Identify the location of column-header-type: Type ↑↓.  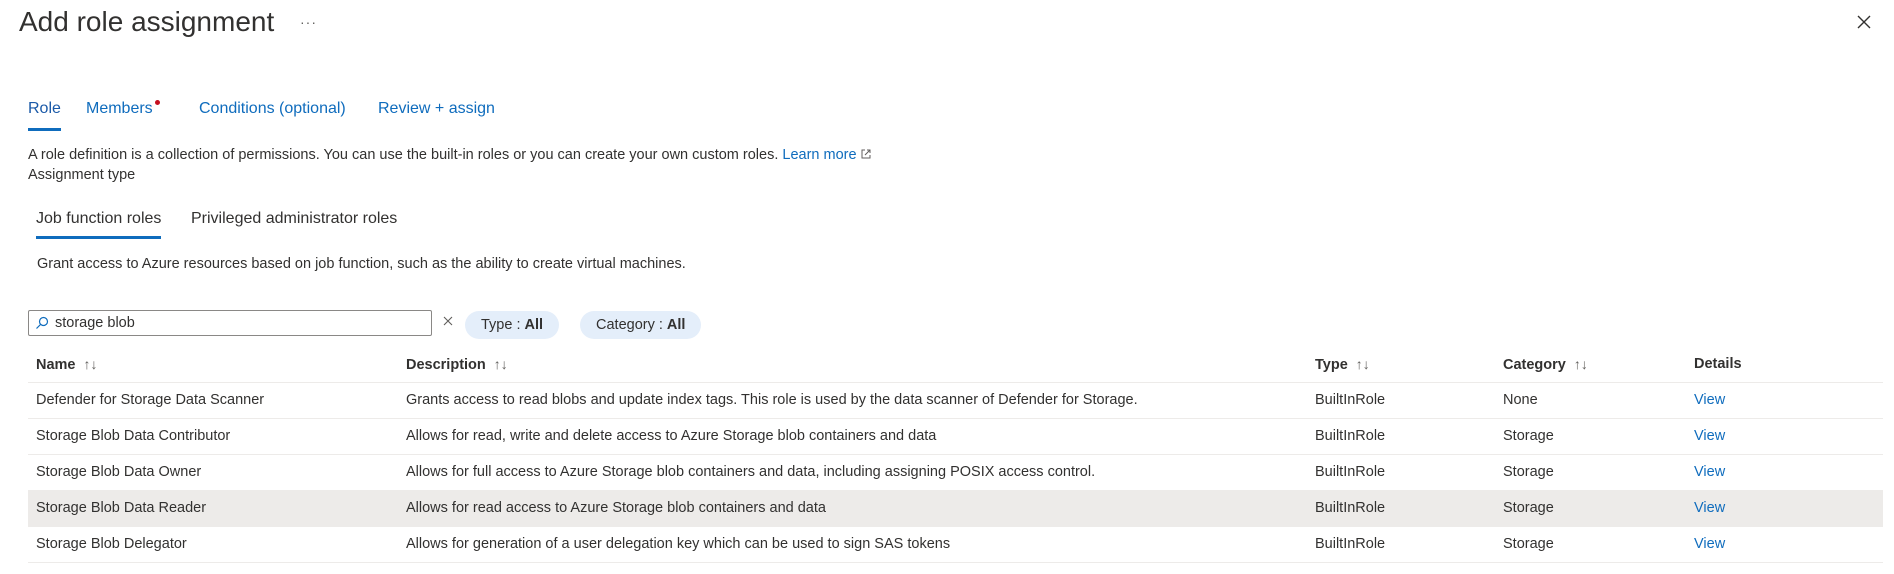
(1342, 364).